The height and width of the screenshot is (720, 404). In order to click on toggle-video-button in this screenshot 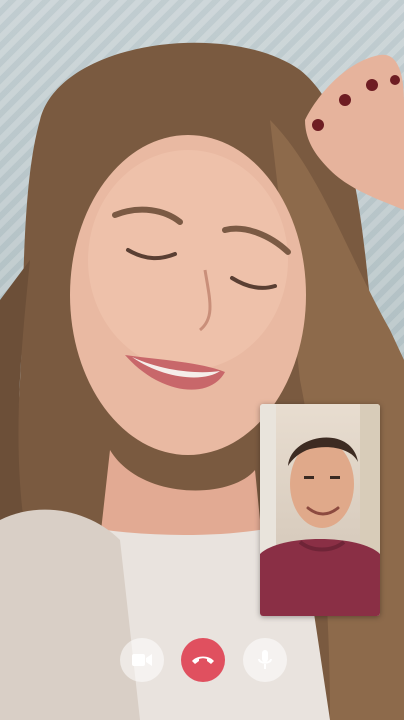, I will do `click(142, 660)`.